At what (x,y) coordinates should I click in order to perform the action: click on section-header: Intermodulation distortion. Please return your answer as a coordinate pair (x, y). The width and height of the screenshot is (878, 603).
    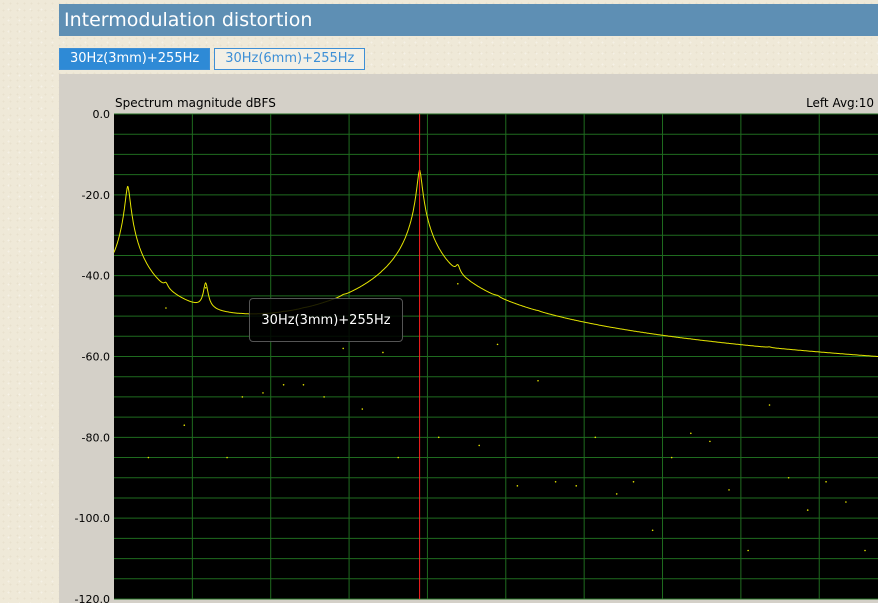
    Looking at the image, I should click on (468, 20).